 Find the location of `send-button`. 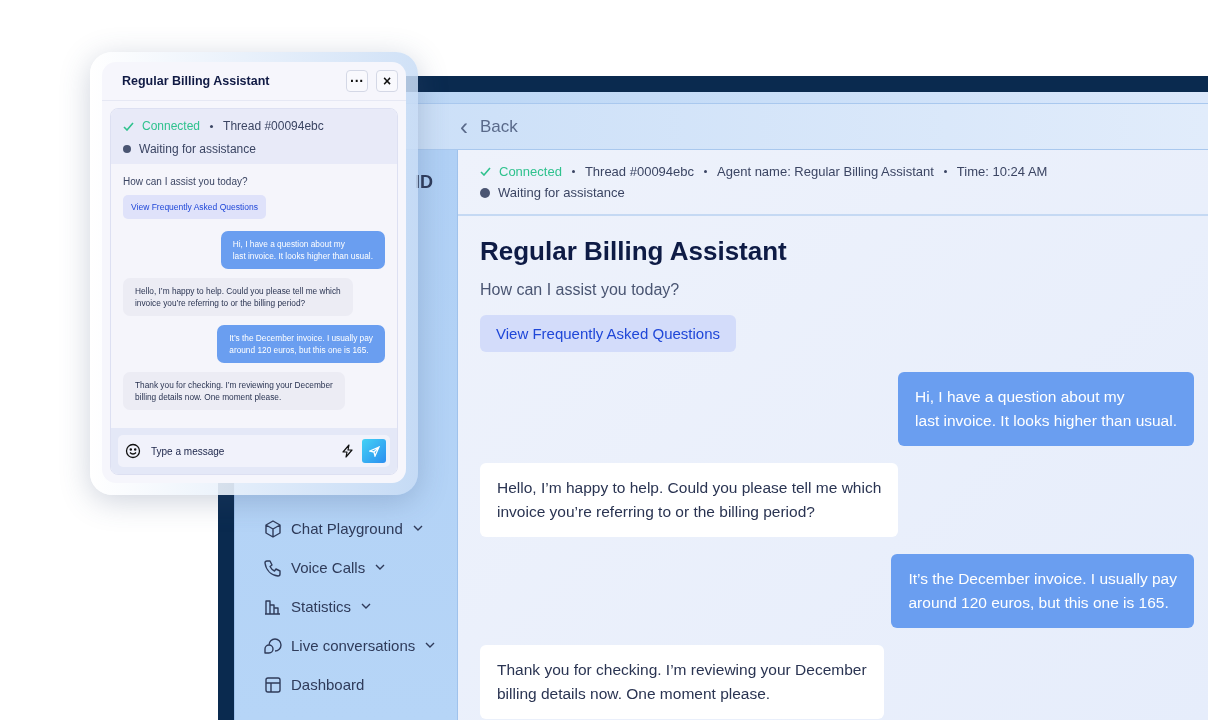

send-button is located at coordinates (374, 451).